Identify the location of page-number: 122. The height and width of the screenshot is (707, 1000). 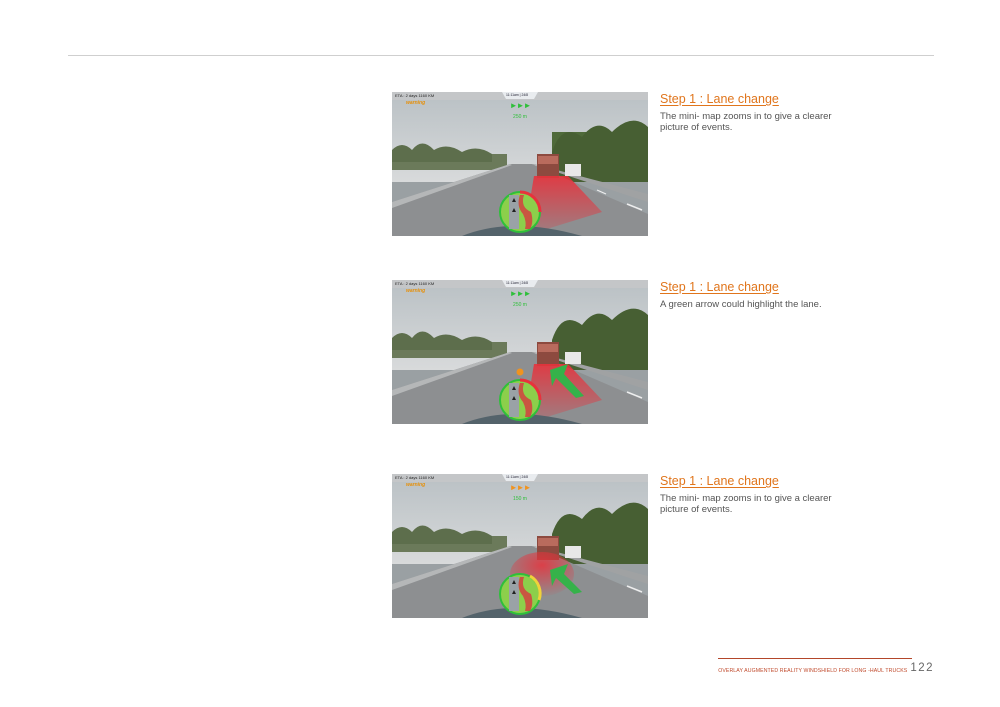
(922, 668).